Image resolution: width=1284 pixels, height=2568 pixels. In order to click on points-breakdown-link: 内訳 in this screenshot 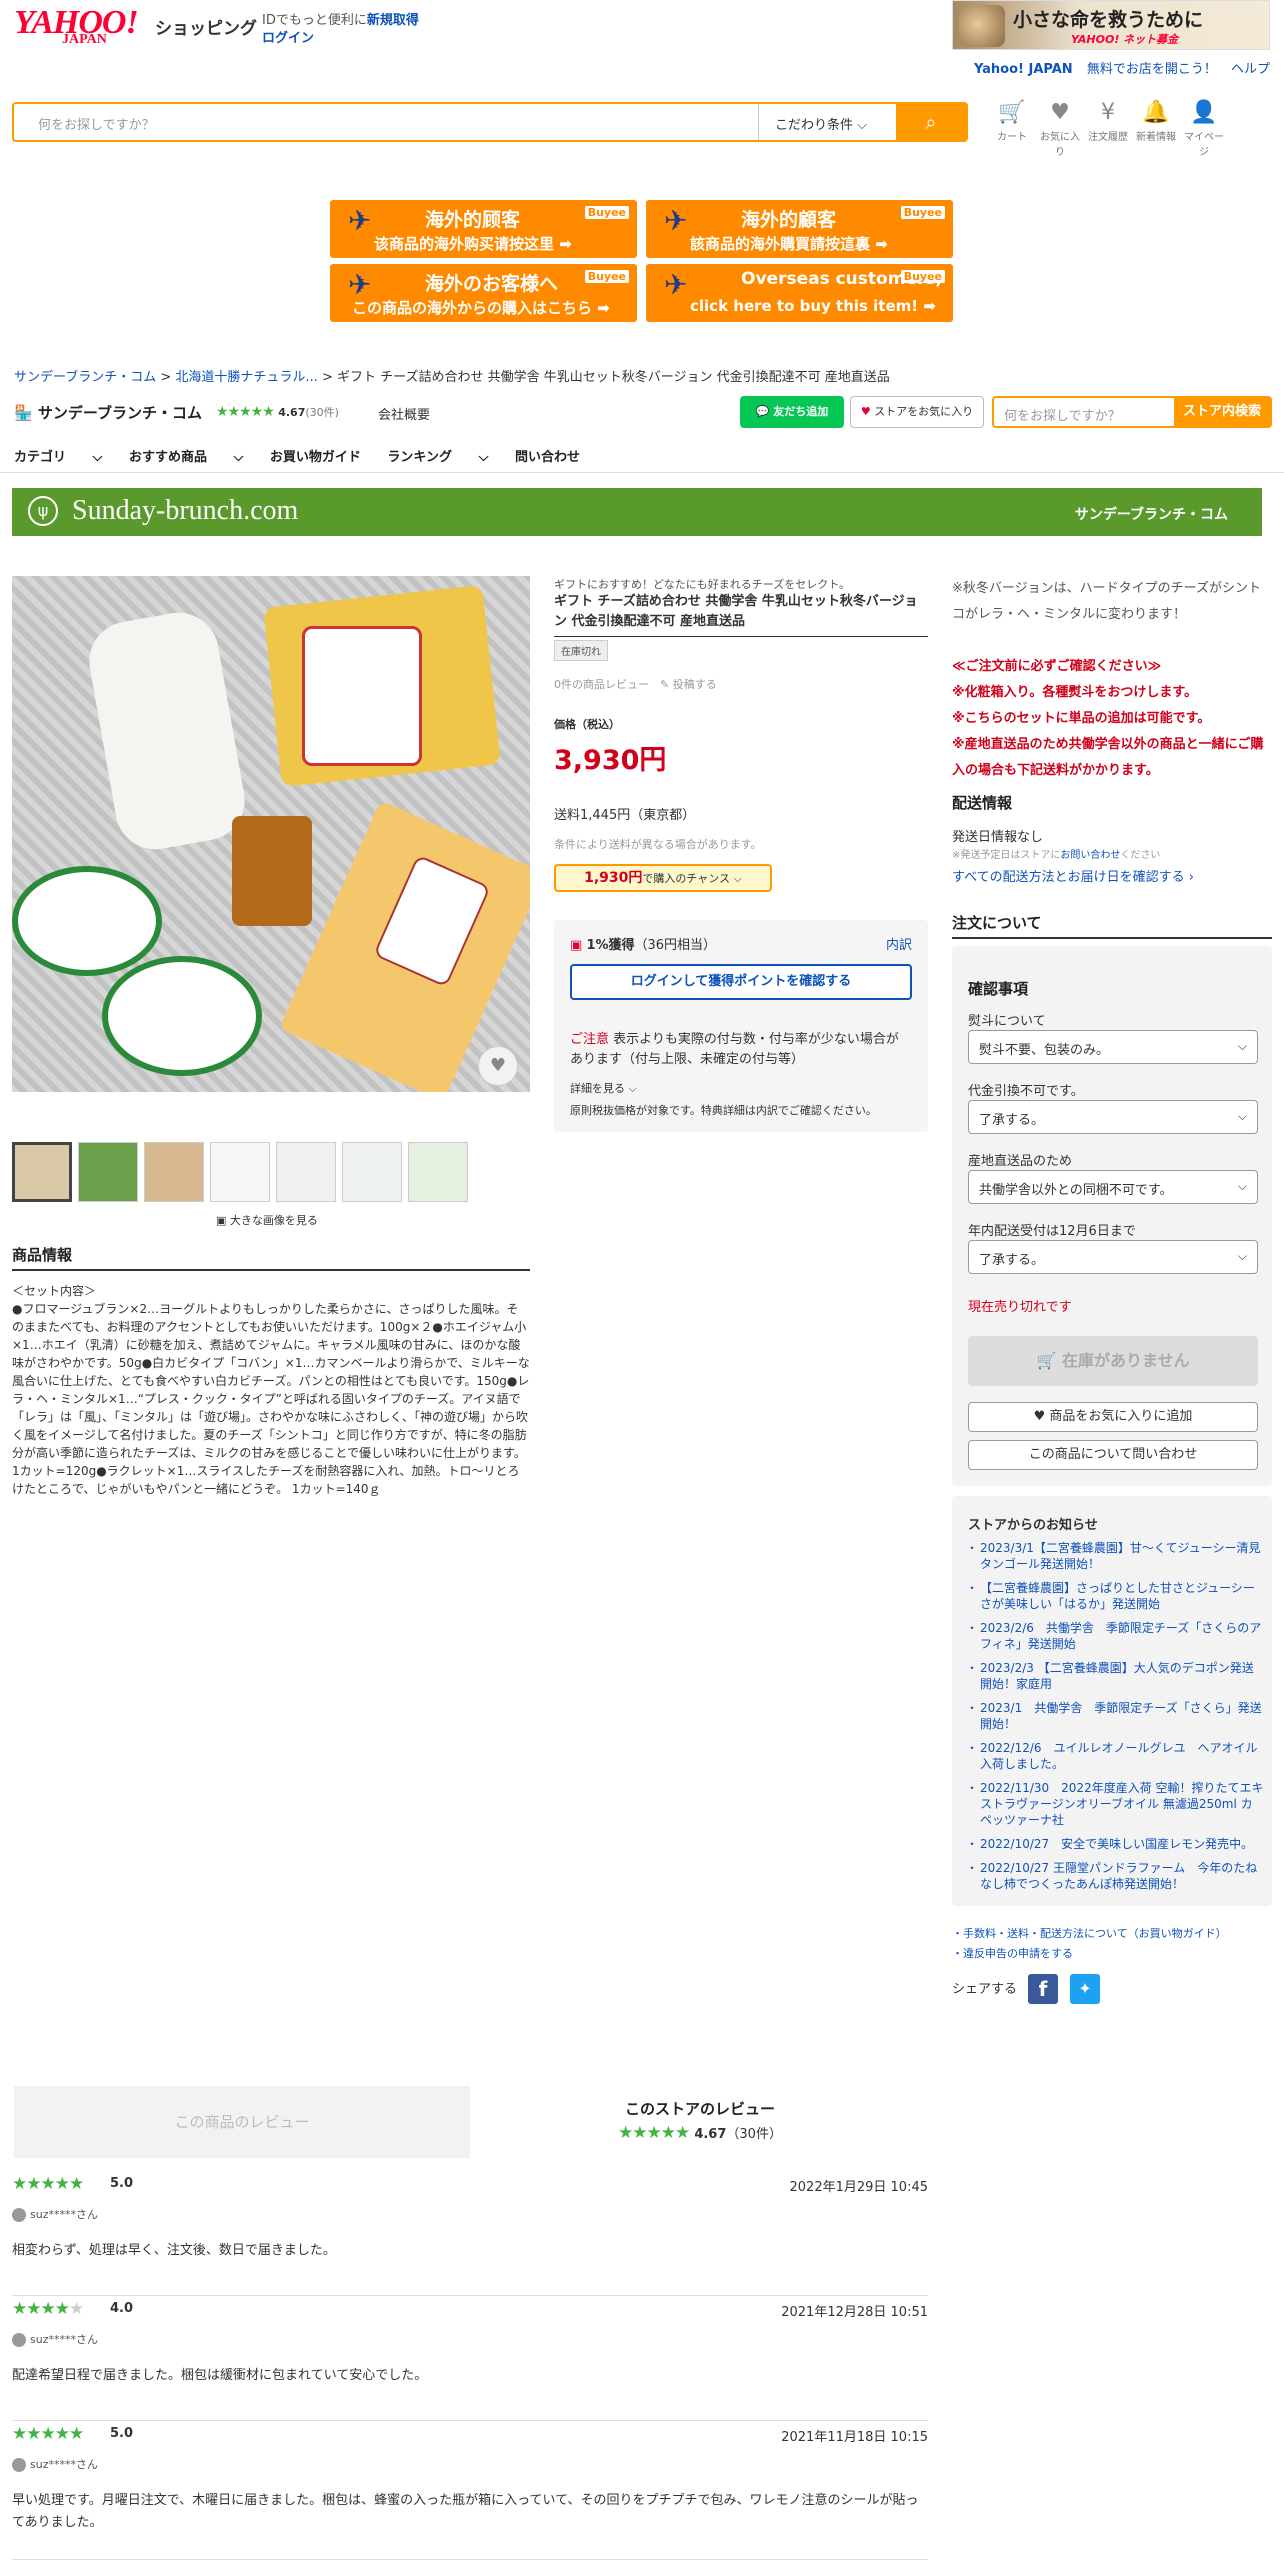, I will do `click(899, 943)`.